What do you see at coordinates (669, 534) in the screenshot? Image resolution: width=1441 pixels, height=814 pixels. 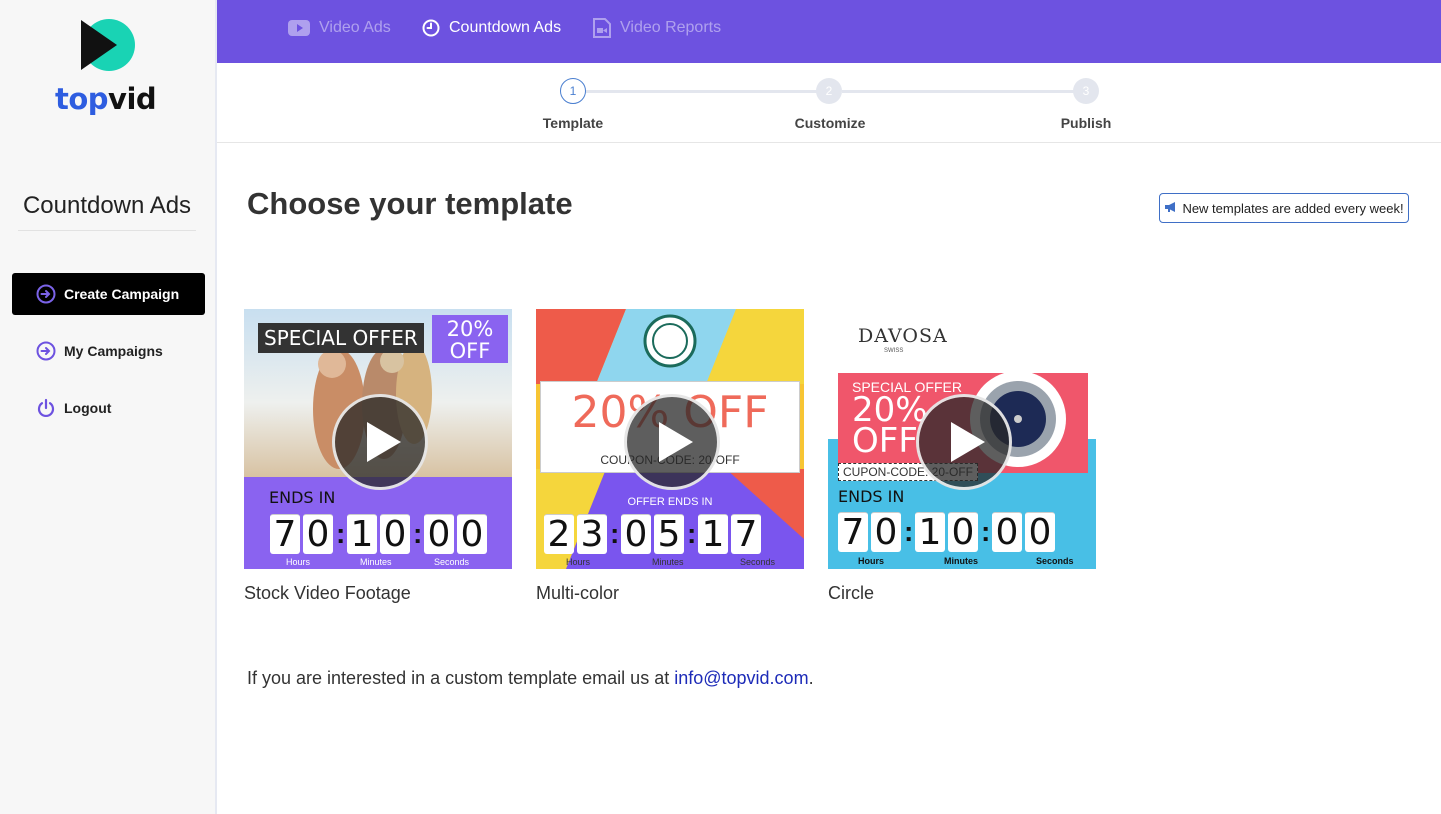 I see `digit: 5` at bounding box center [669, 534].